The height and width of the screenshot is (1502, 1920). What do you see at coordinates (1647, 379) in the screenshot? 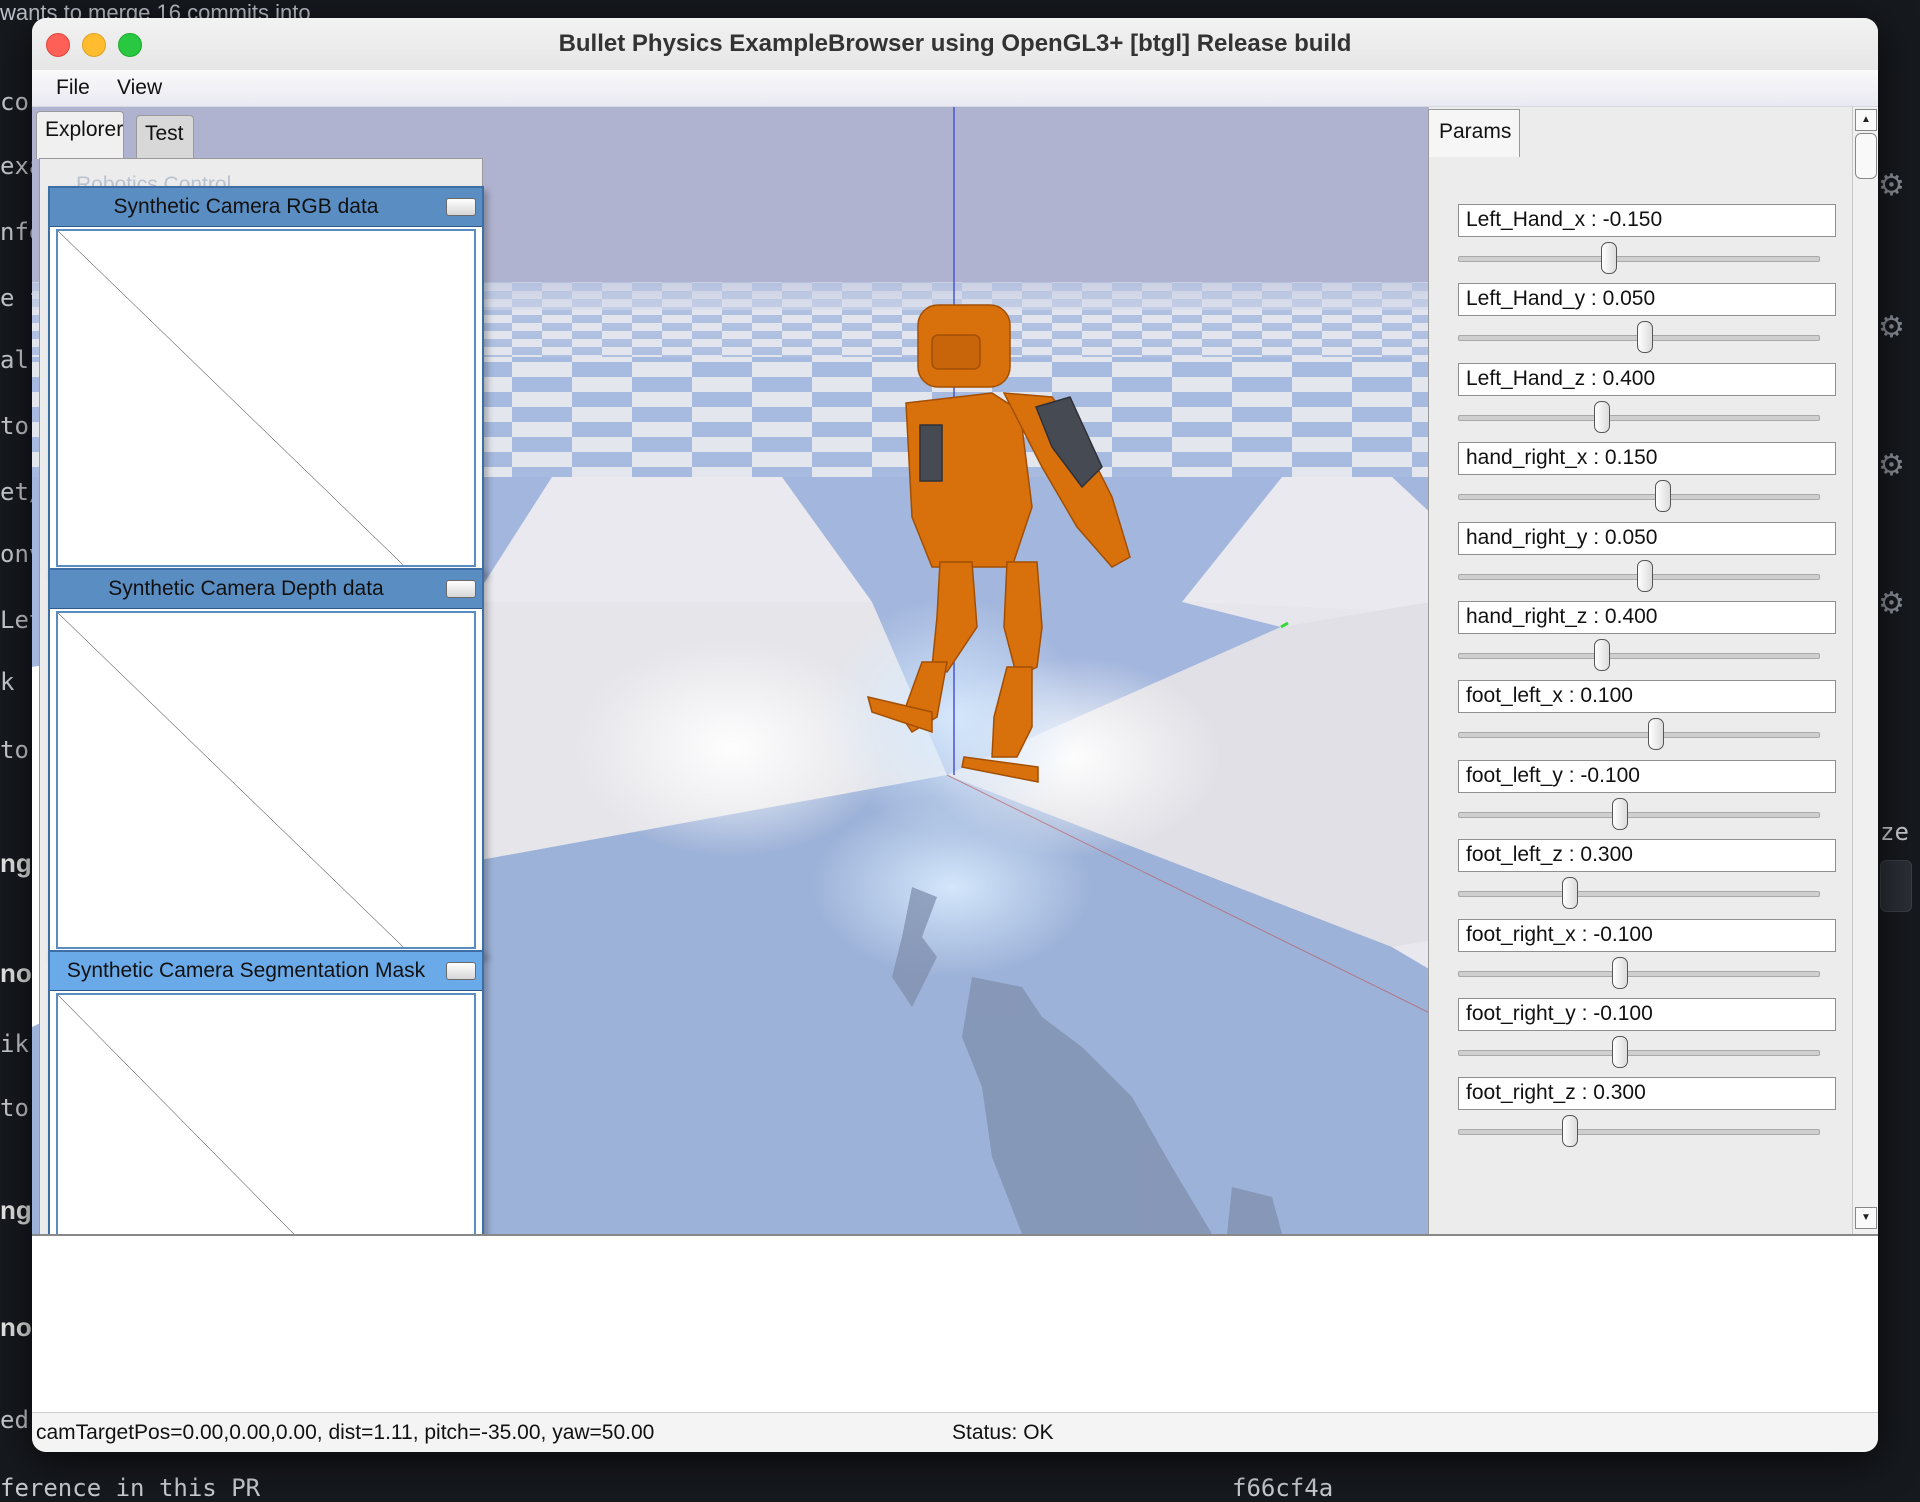
I see `param-value-field: Left_Hand_z : 0.400` at bounding box center [1647, 379].